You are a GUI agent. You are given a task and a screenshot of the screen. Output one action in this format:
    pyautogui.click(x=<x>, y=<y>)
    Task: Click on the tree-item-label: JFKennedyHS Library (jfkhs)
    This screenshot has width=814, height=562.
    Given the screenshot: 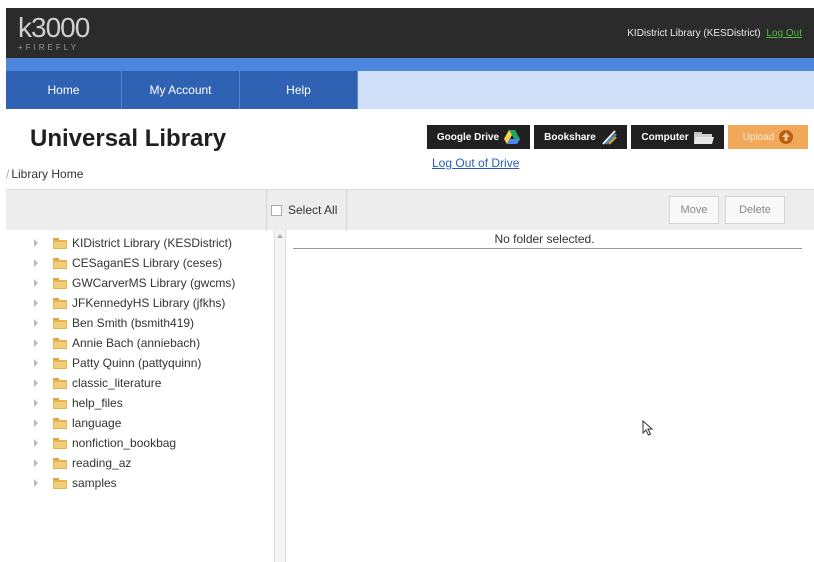 What is the action you would take?
    pyautogui.click(x=149, y=303)
    